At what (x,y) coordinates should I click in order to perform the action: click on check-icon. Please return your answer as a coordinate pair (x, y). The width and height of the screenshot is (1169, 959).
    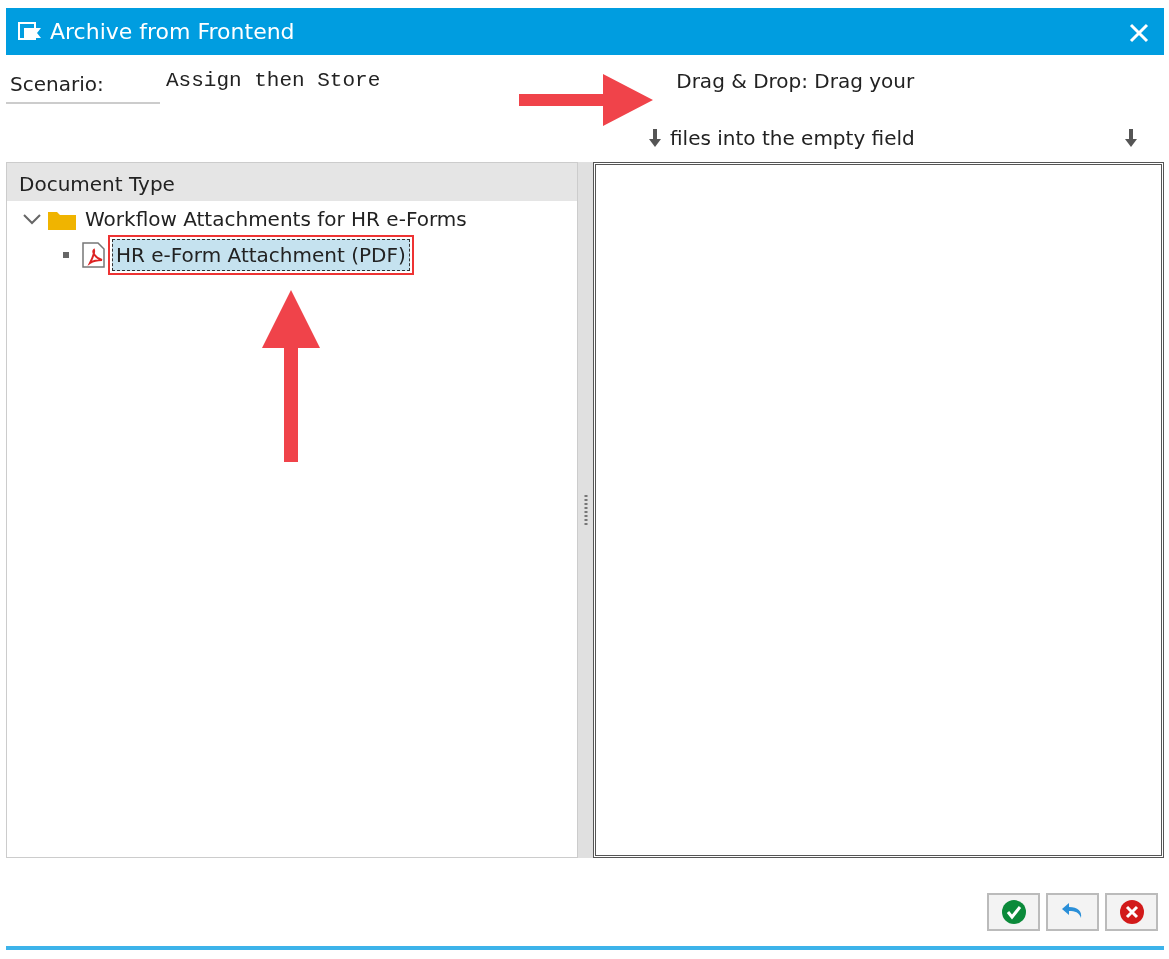
    Looking at the image, I should click on (1013, 912).